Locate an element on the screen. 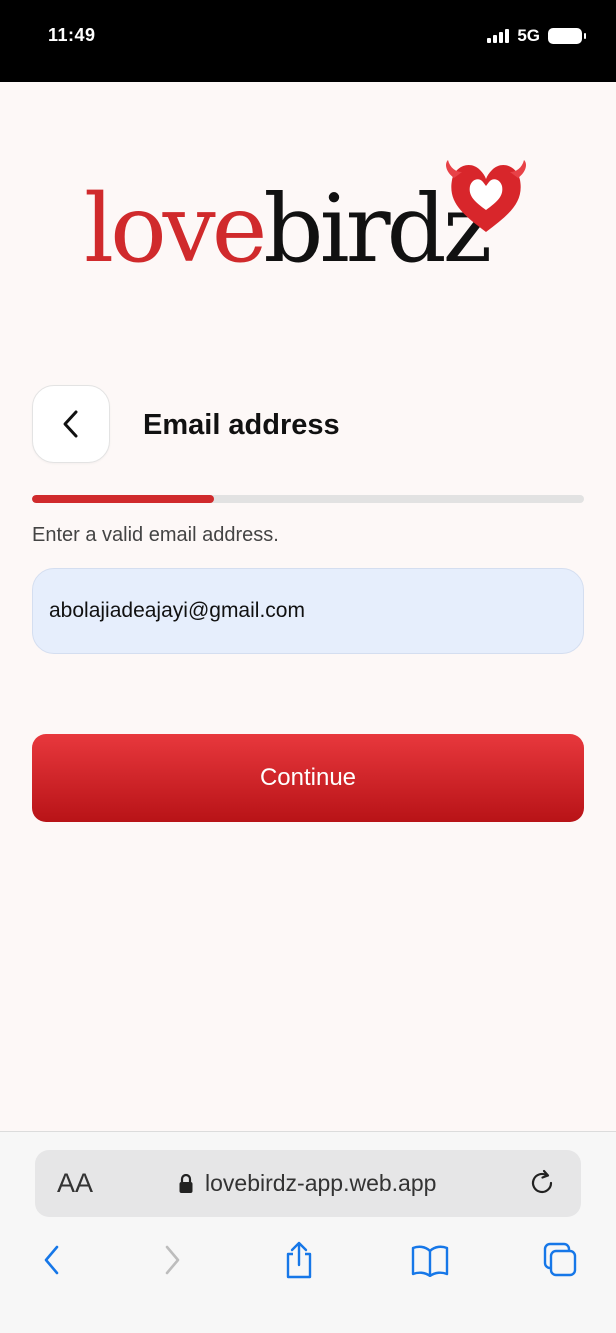 This screenshot has width=616, height=1333. heart-wings-icon is located at coordinates (486, 196).